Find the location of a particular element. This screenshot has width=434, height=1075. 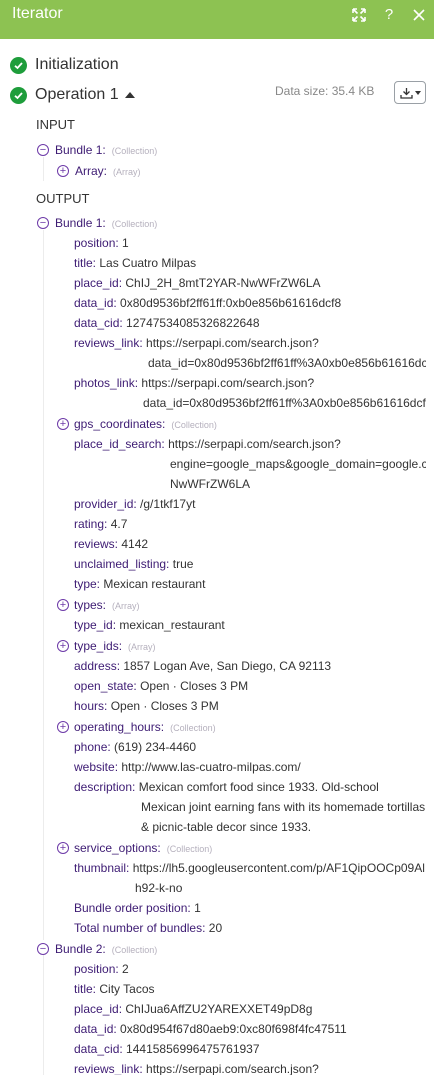

operation-row: Operation 1 is located at coordinates (72, 95).